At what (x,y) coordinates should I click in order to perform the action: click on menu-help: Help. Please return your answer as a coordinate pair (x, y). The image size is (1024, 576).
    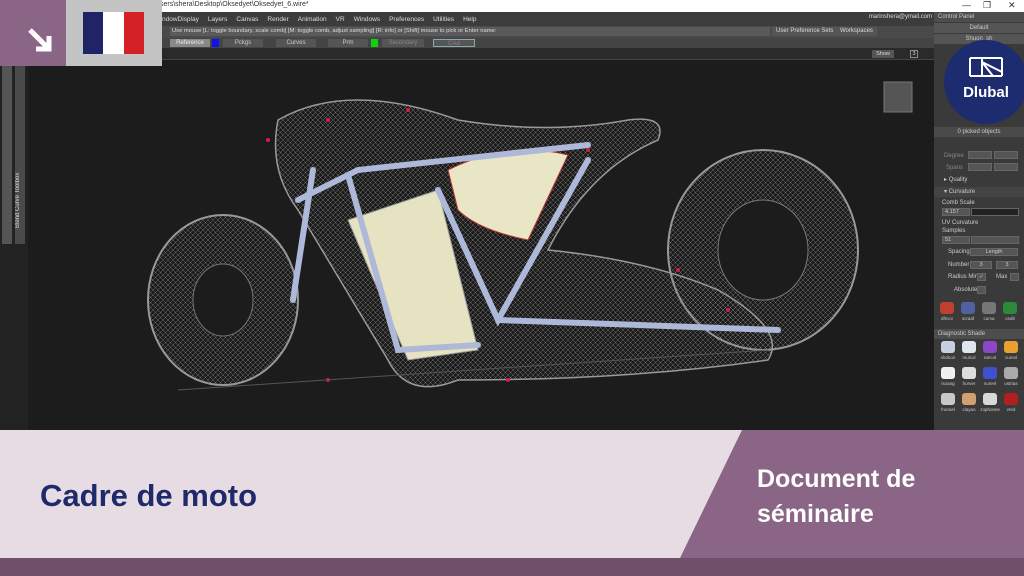
    Looking at the image, I should click on (469, 19).